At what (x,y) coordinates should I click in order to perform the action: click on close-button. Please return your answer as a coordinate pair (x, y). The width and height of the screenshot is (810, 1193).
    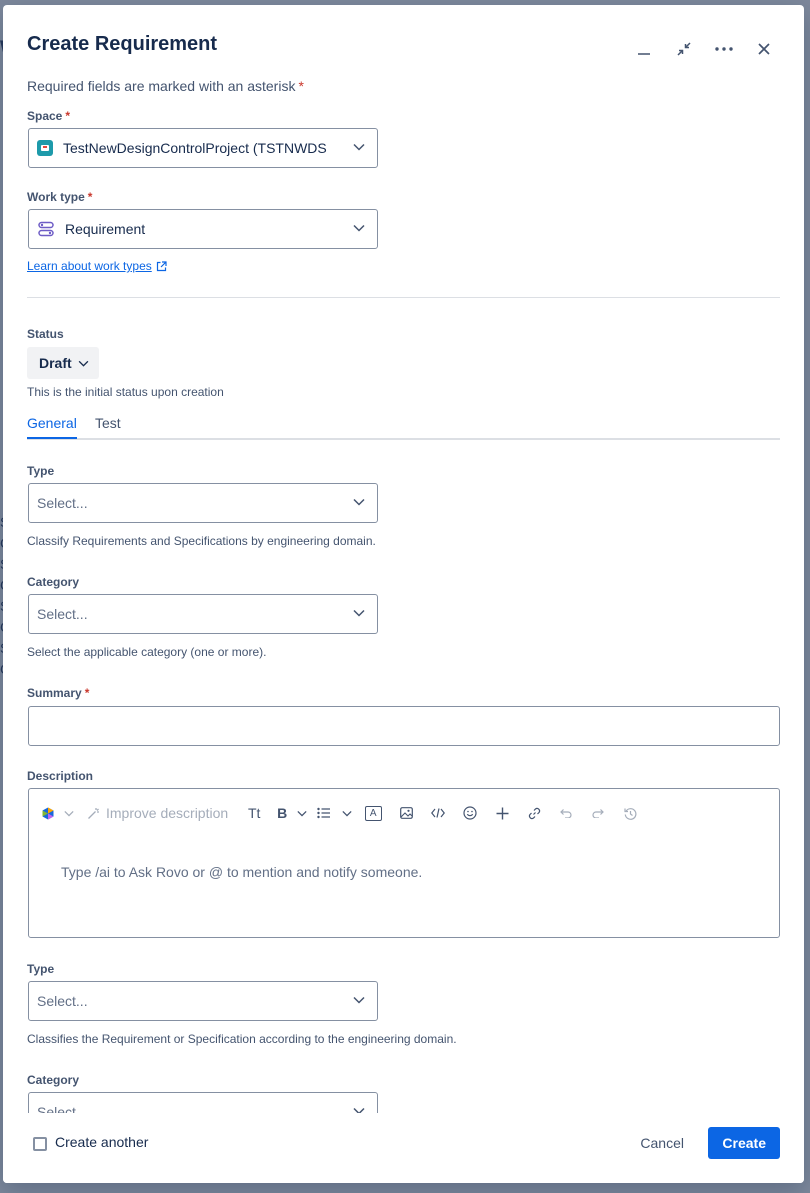
    Looking at the image, I should click on (764, 49).